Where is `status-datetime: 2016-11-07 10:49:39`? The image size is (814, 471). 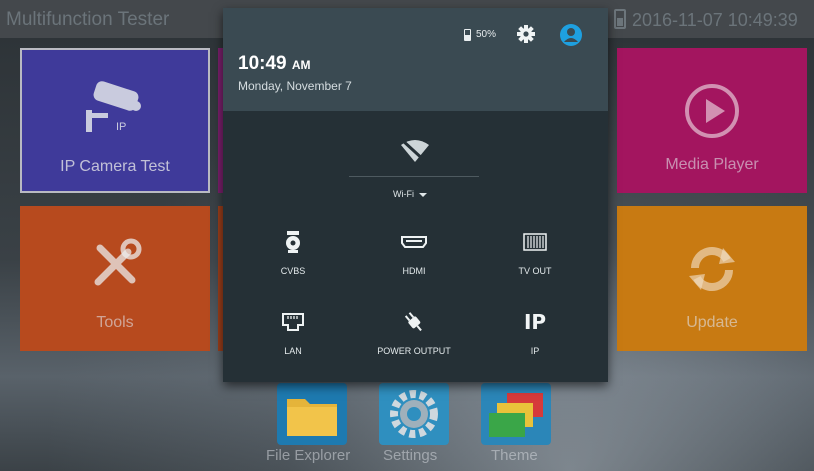
status-datetime: 2016-11-07 10:49:39 is located at coordinates (715, 20).